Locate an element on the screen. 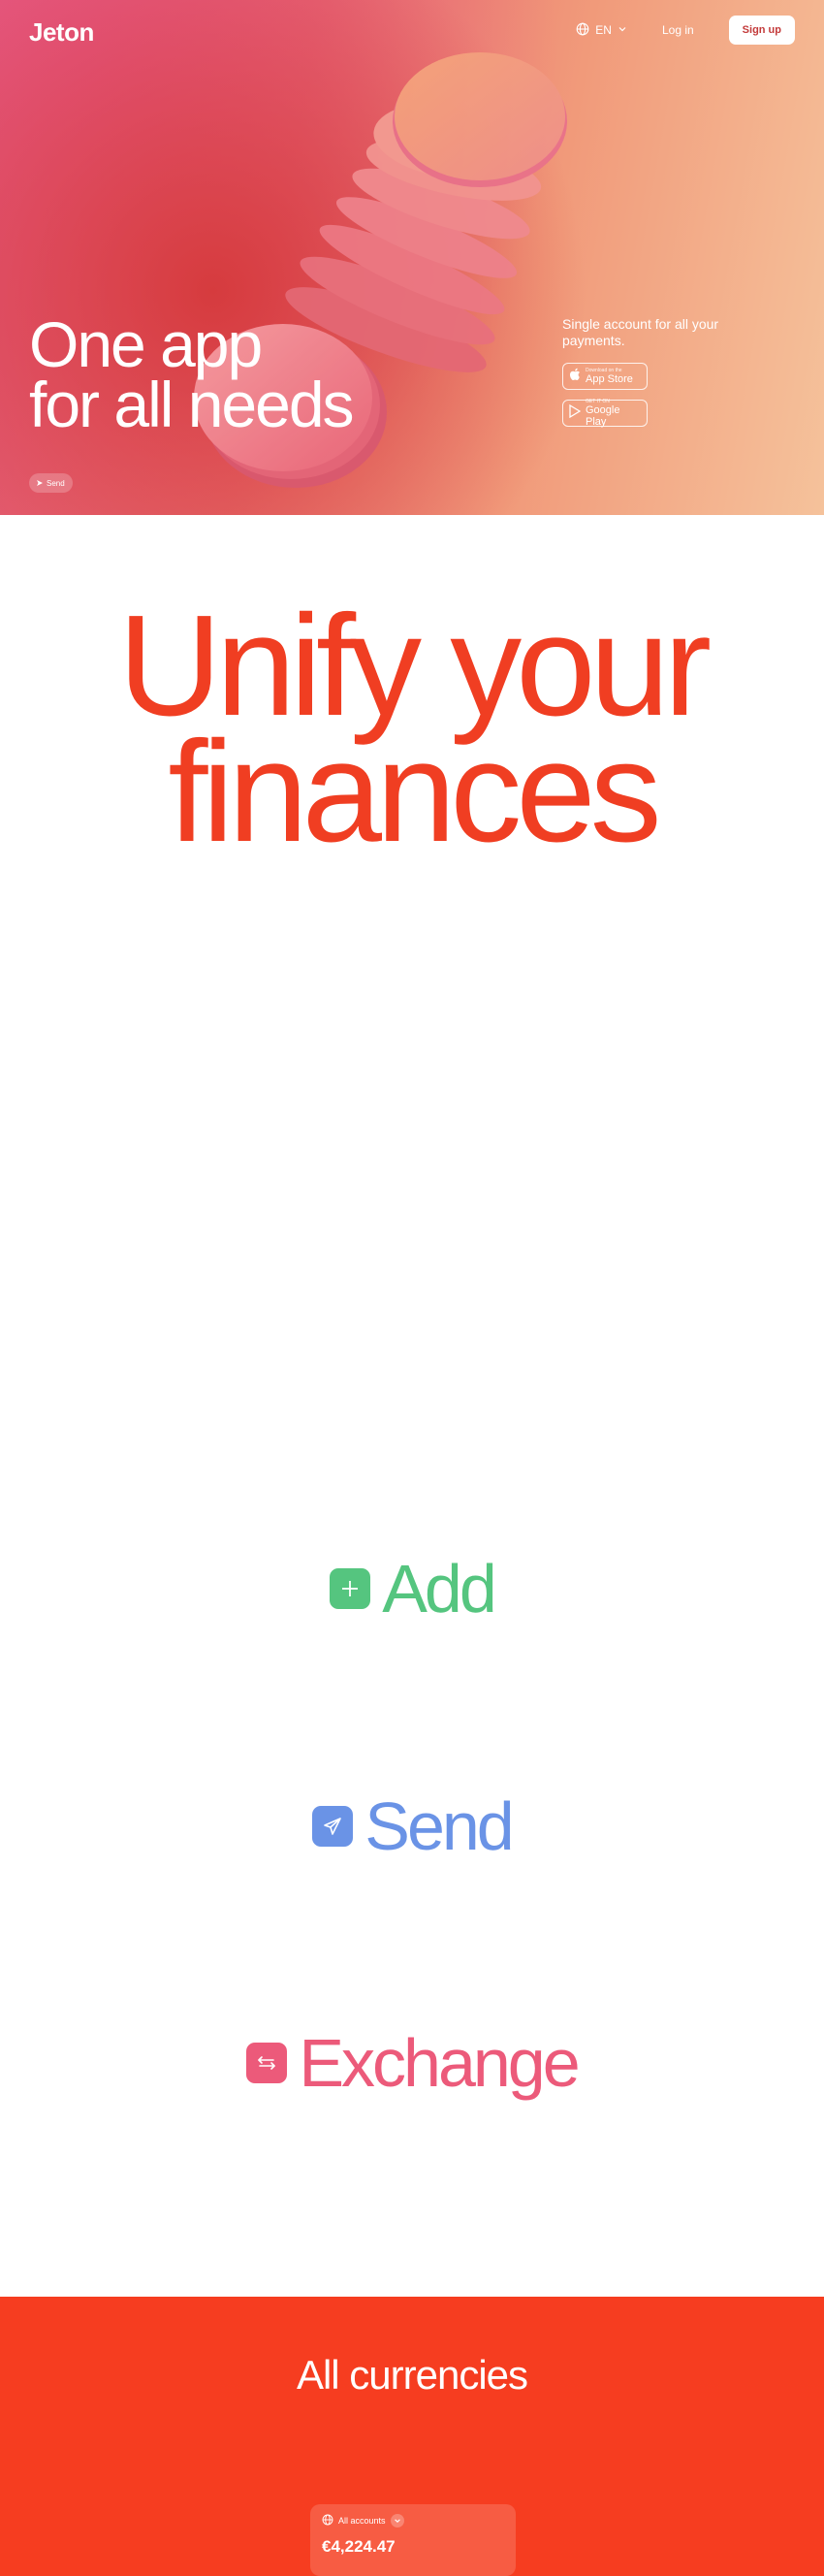 This screenshot has width=824, height=2576. feature-exchange-label: Exchange is located at coordinates (440, 2063).